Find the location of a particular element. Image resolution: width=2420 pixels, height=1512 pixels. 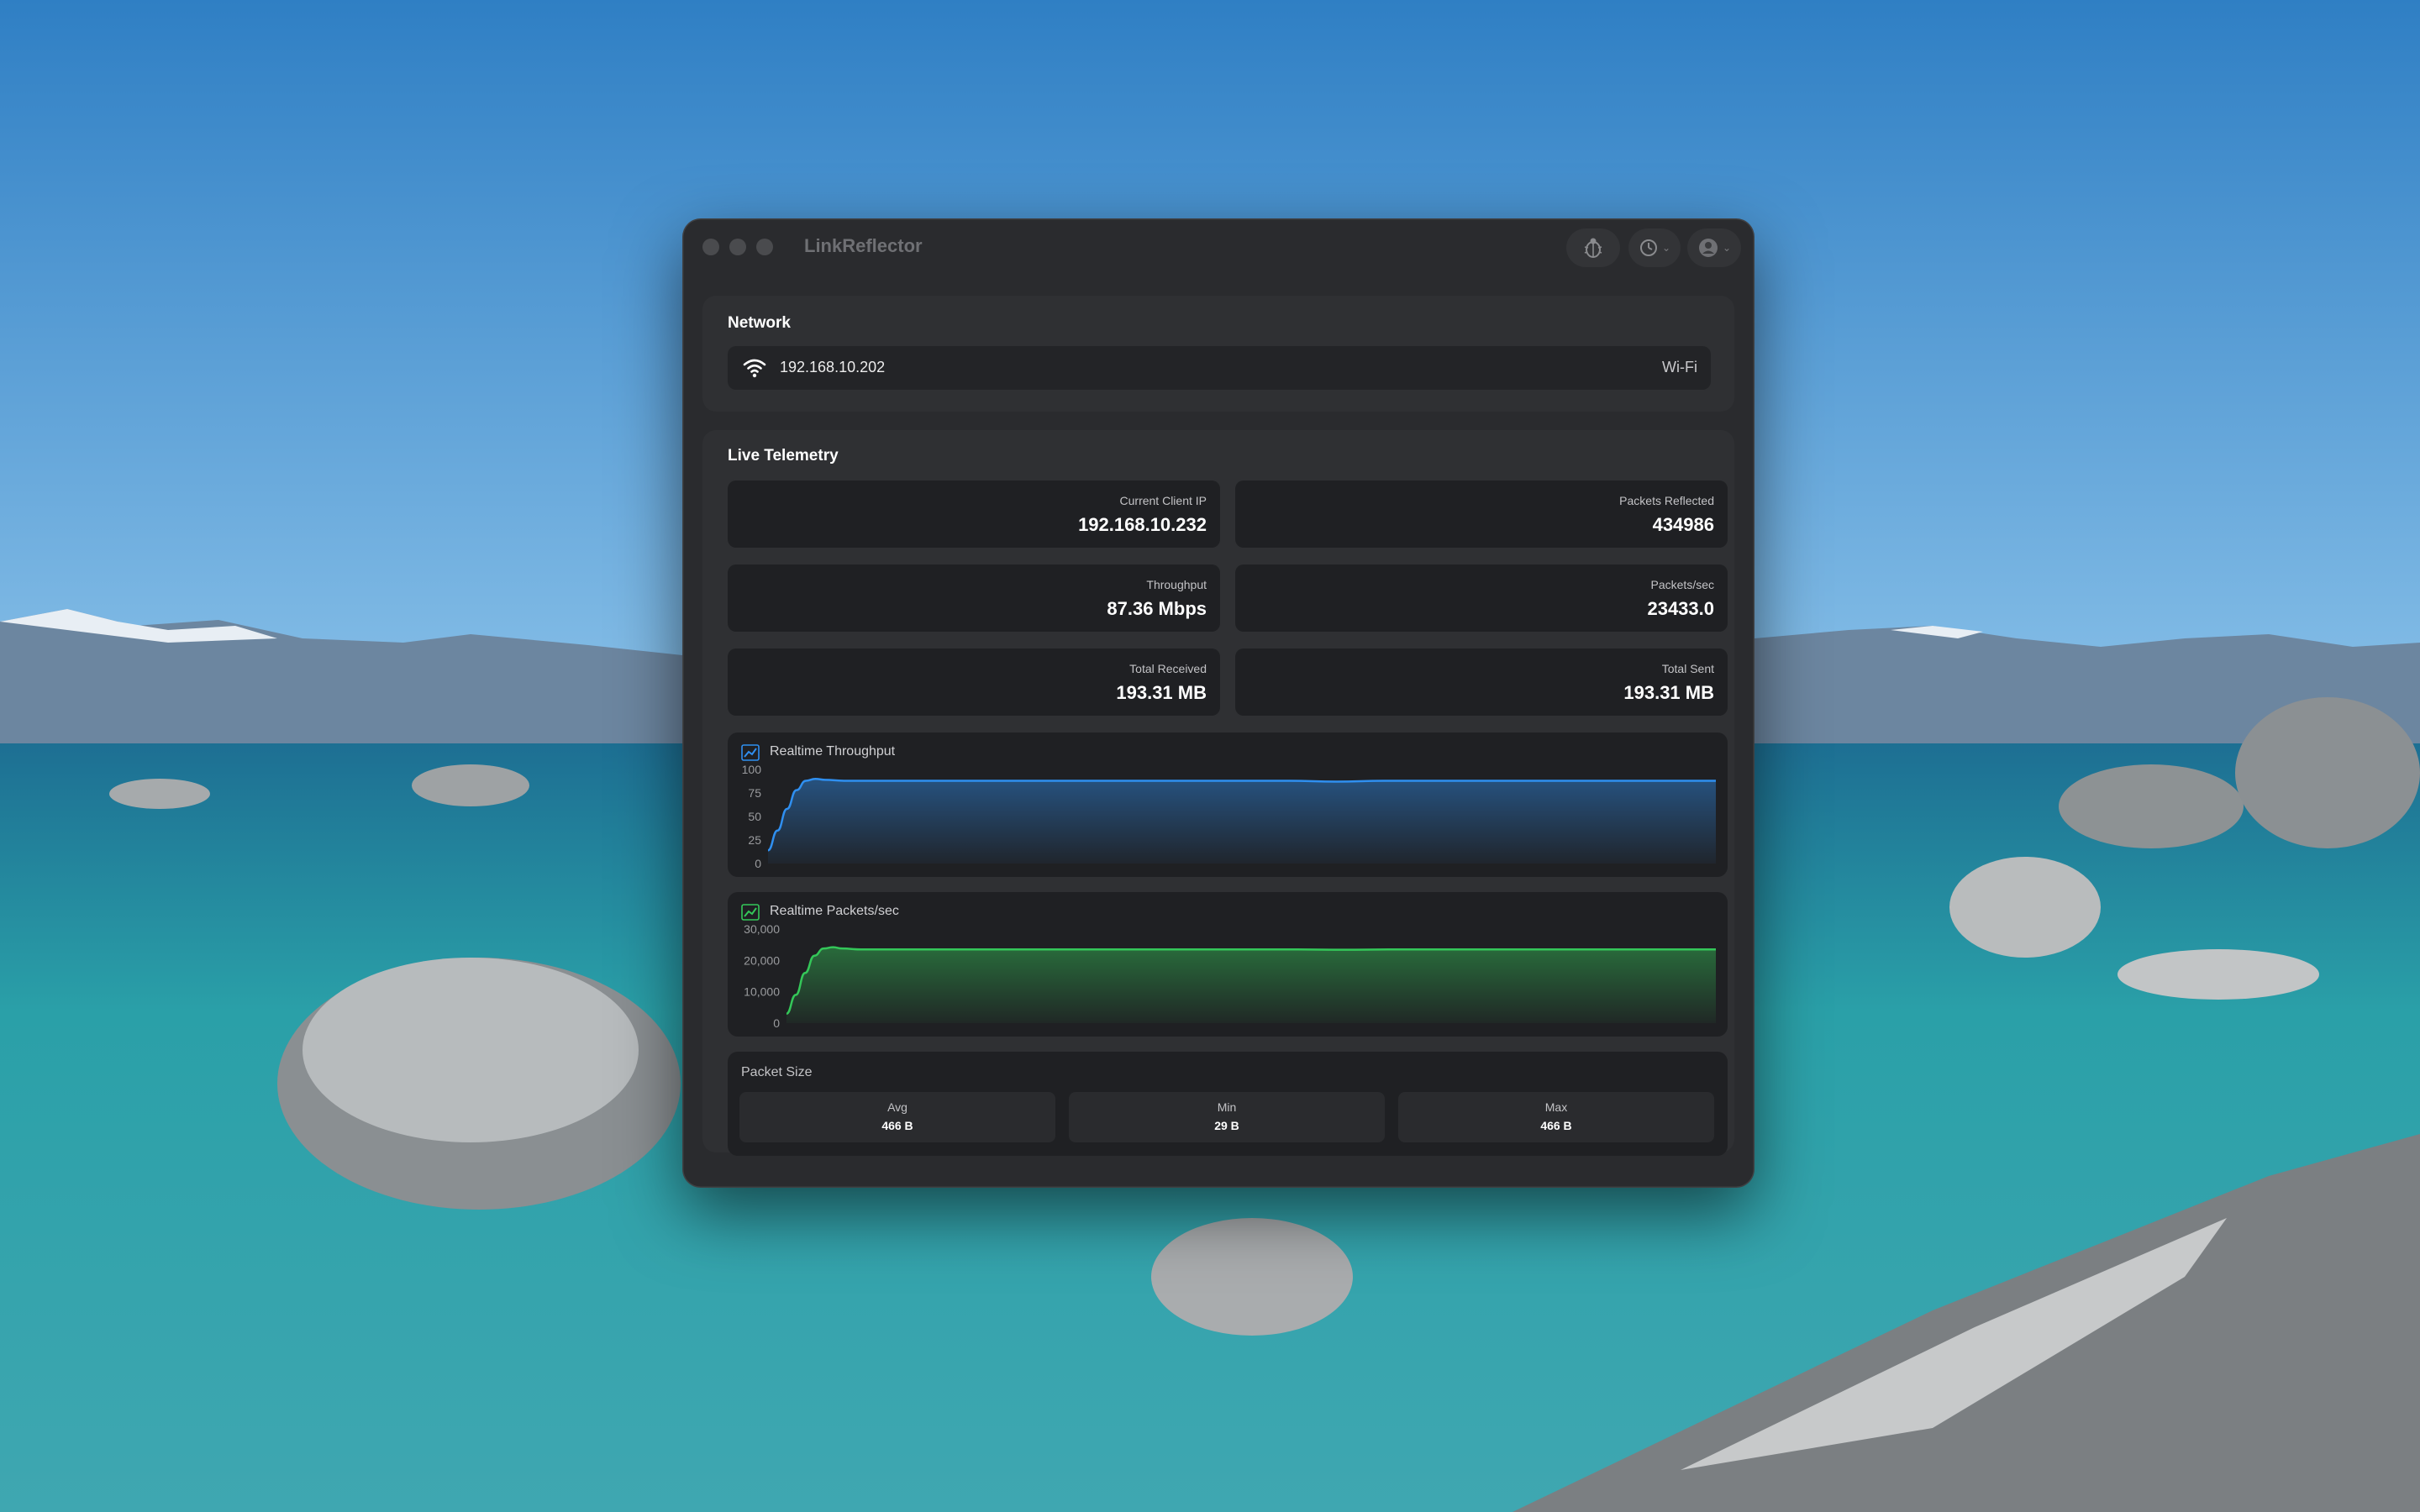

stat-label: Total Received is located at coordinates (1168, 668).